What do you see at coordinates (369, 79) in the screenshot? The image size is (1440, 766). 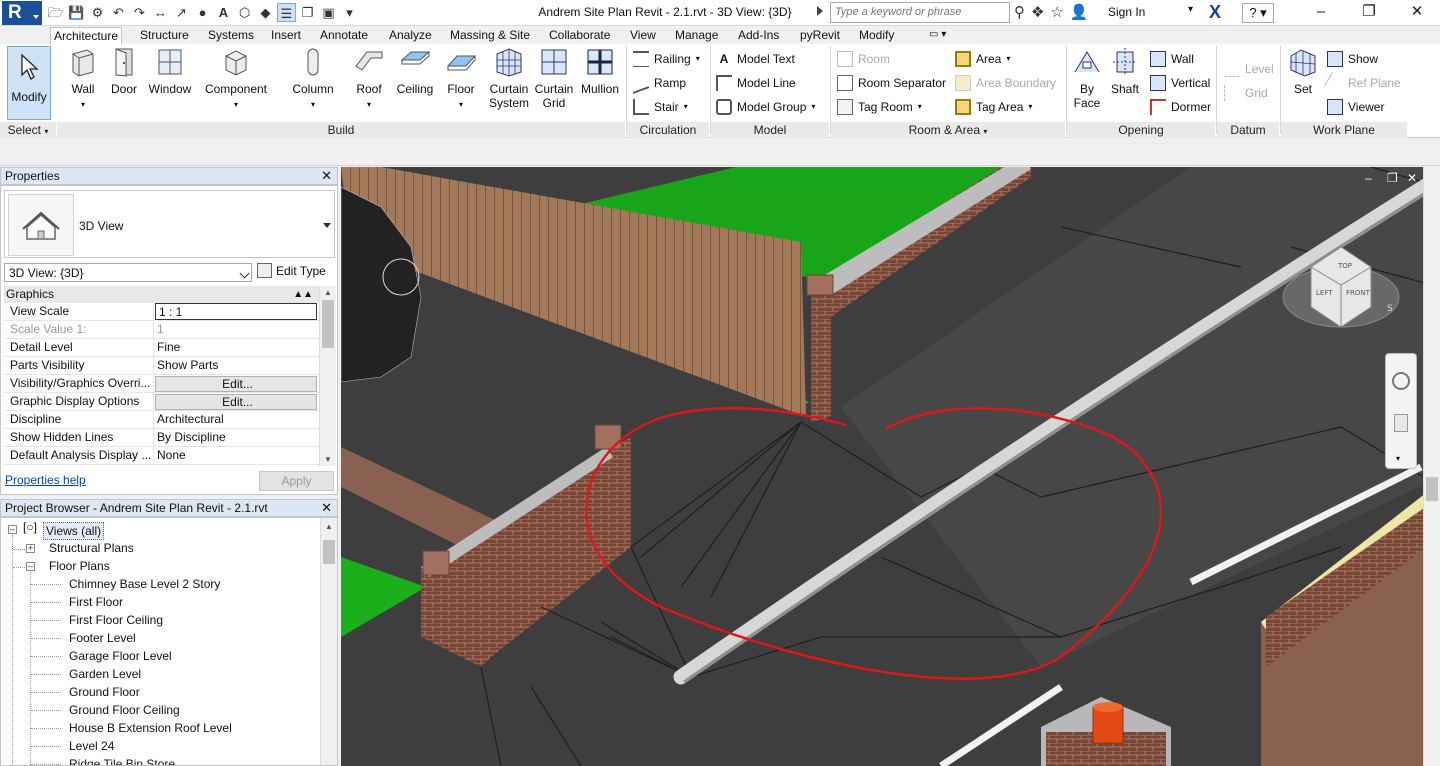 I see `roof-button: Roof ▾` at bounding box center [369, 79].